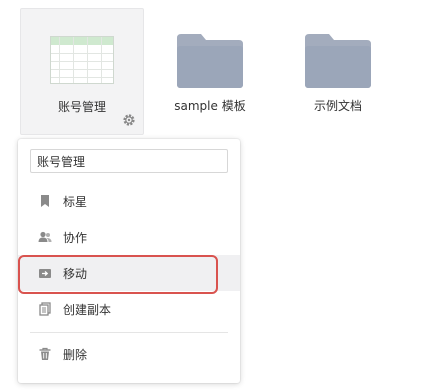 This screenshot has height=390, width=431. What do you see at coordinates (129, 237) in the screenshot?
I see `menu-item-collaborate: 协作` at bounding box center [129, 237].